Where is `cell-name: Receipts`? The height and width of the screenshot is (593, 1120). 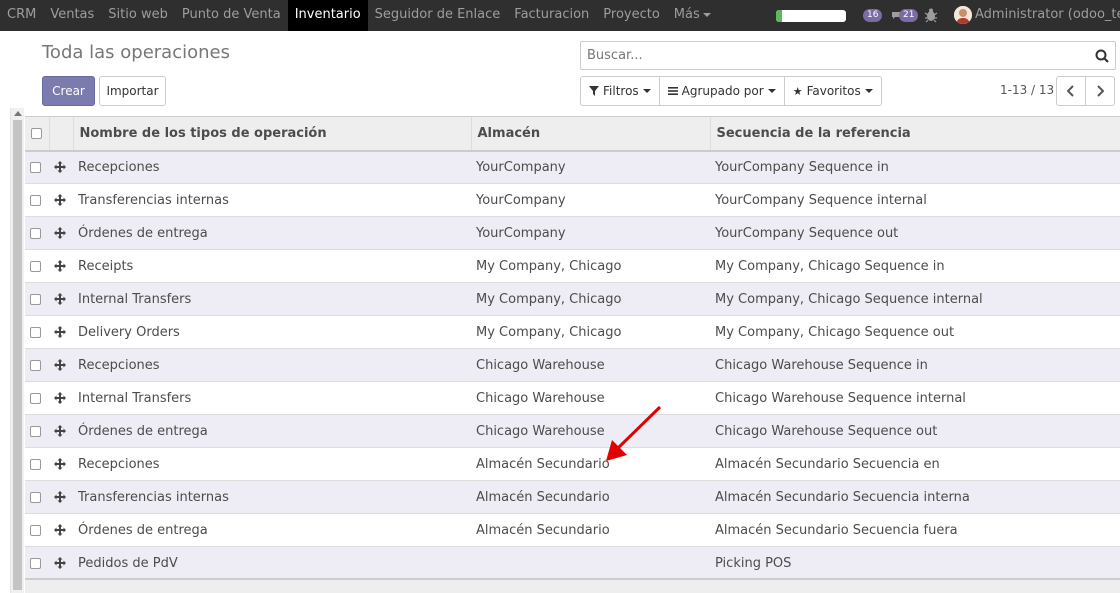
cell-name: Receipts is located at coordinates (272, 266).